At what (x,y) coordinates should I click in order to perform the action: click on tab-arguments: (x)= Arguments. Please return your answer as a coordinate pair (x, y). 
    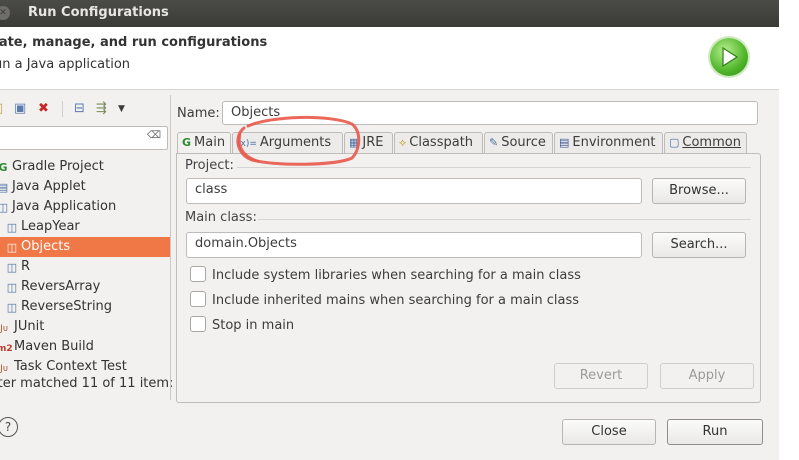
    Looking at the image, I should click on (287, 142).